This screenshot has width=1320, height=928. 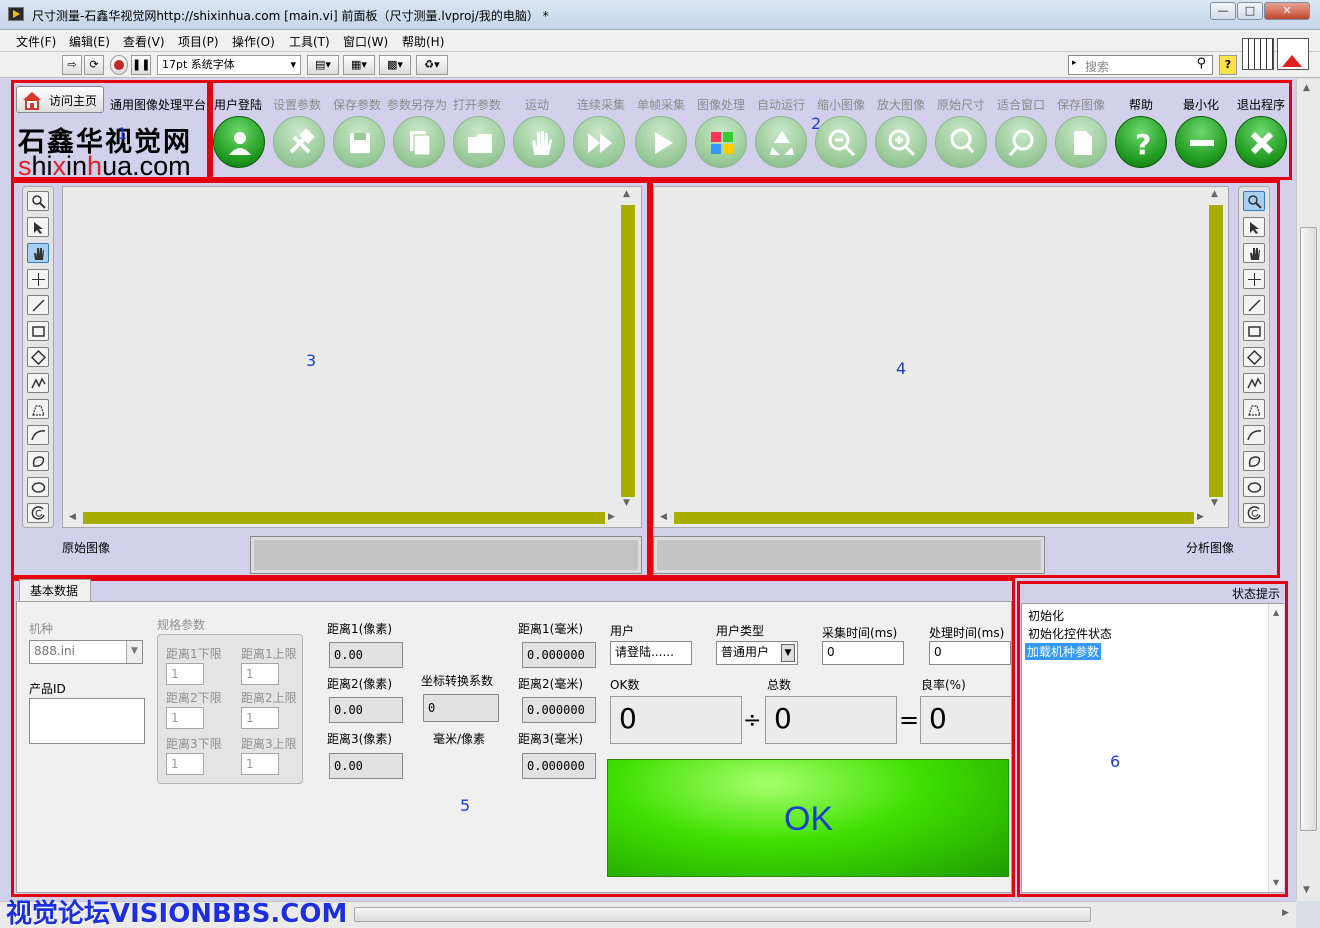 What do you see at coordinates (1254, 435) in the screenshot?
I see `freehand-line-tool-button` at bounding box center [1254, 435].